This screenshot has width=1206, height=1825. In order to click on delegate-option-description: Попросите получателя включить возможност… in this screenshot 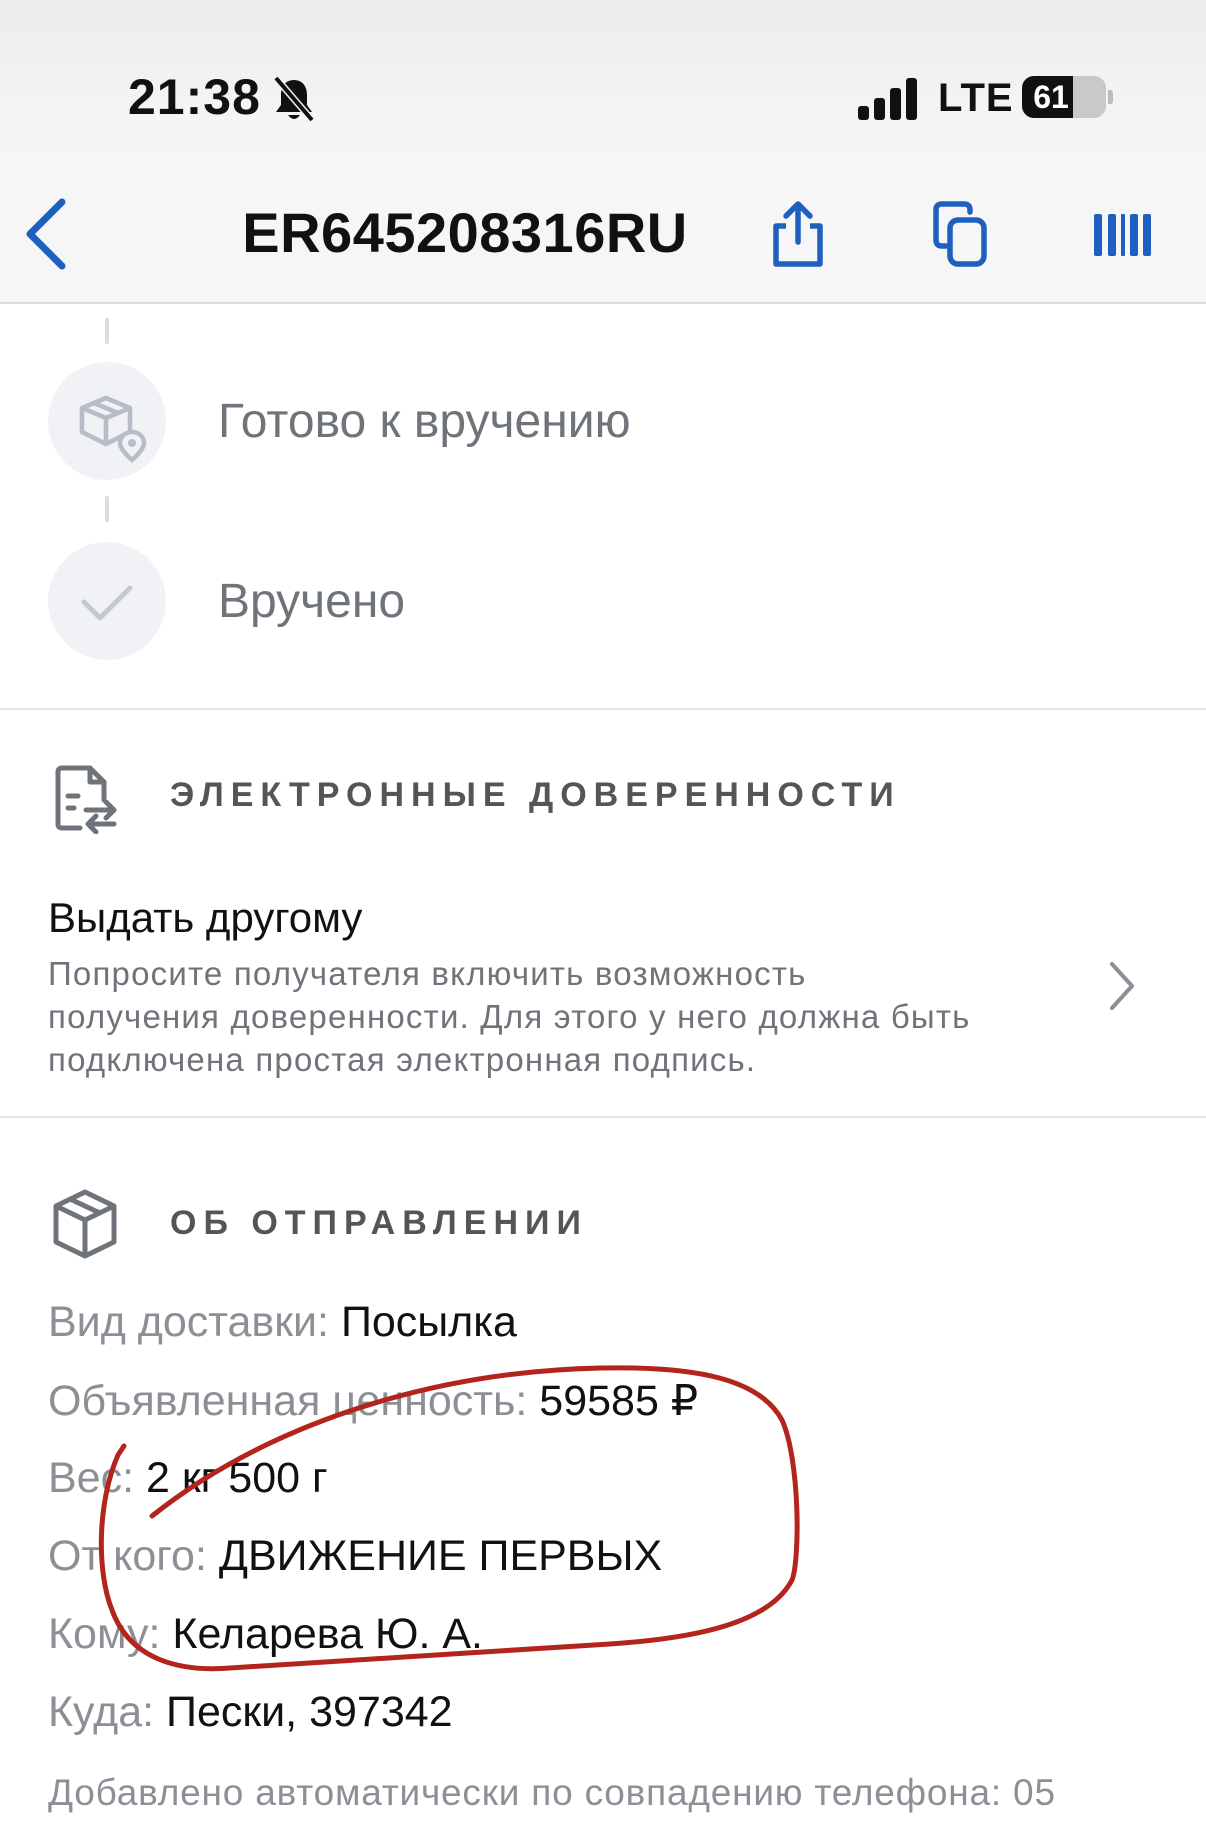, I will do `click(518, 1016)`.